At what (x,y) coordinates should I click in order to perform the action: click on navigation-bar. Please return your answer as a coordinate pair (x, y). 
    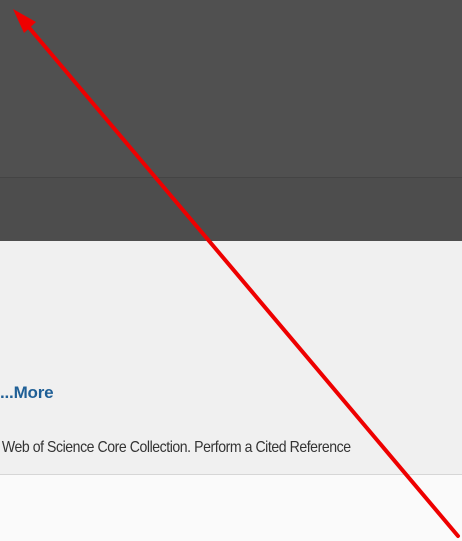
    Looking at the image, I should click on (231, 209).